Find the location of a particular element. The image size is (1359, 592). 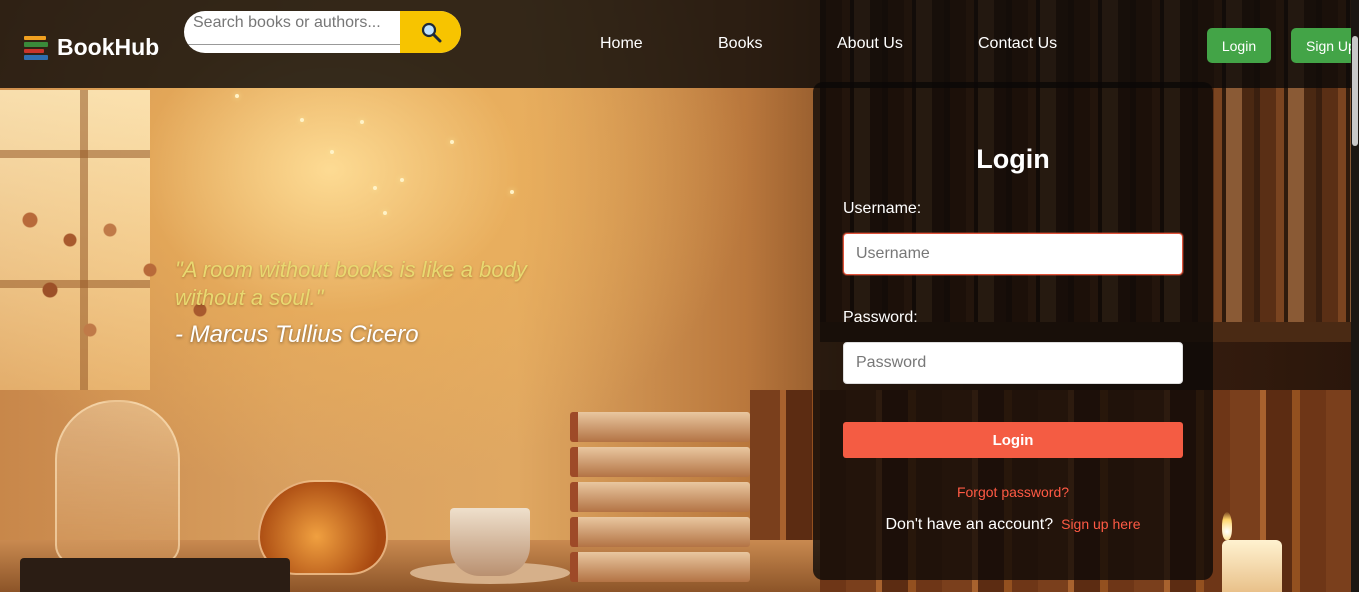

no-account-text: Don't have an account? is located at coordinates (969, 524).